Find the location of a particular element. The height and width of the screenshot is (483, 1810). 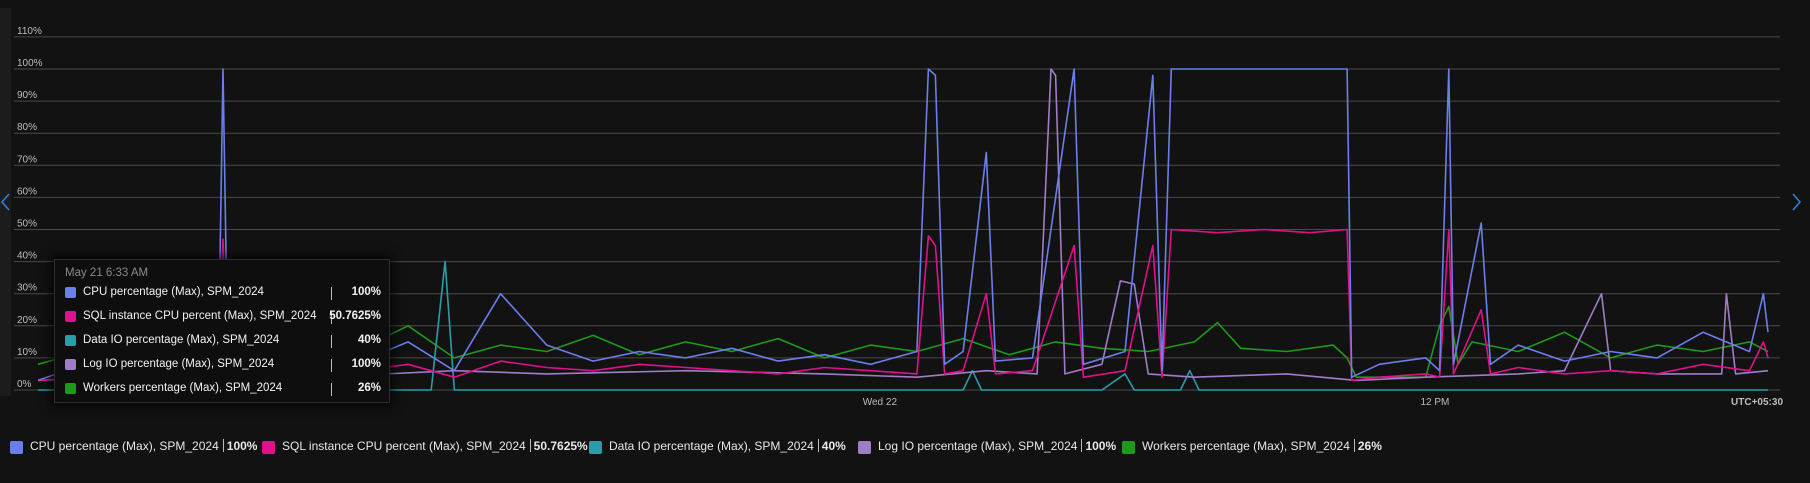

y-axis-ticks: 0% 10% 20% 30% 40% 50% 60% 70% 80% 90% 100% 110% is located at coordinates (30, 208).